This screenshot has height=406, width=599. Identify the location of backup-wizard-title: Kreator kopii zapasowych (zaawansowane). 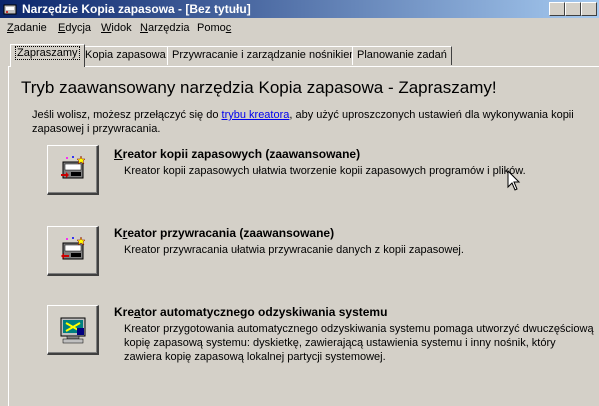
(237, 154).